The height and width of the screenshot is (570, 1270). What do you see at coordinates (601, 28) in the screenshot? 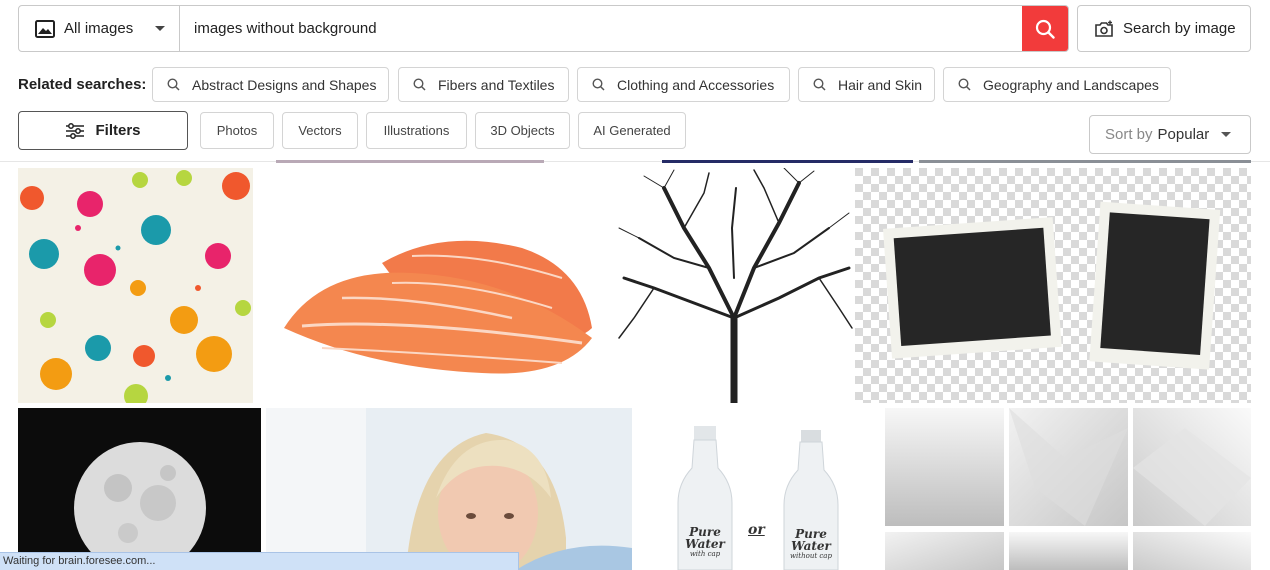
I see `search-input` at bounding box center [601, 28].